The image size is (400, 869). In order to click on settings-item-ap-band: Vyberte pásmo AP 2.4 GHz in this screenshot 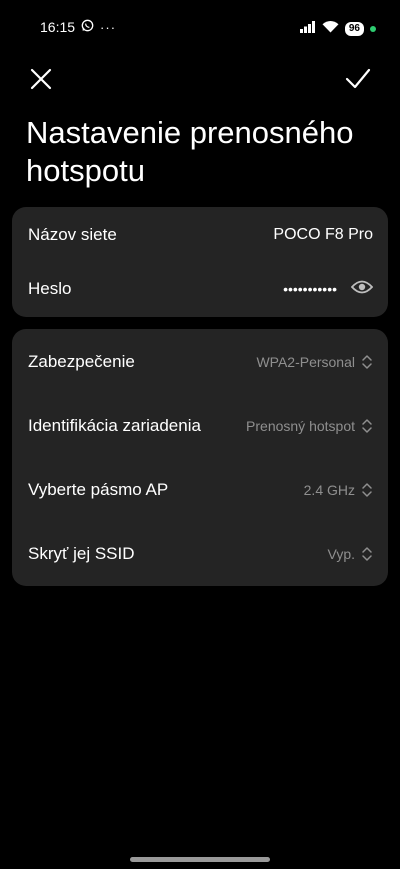, I will do `click(200, 490)`.